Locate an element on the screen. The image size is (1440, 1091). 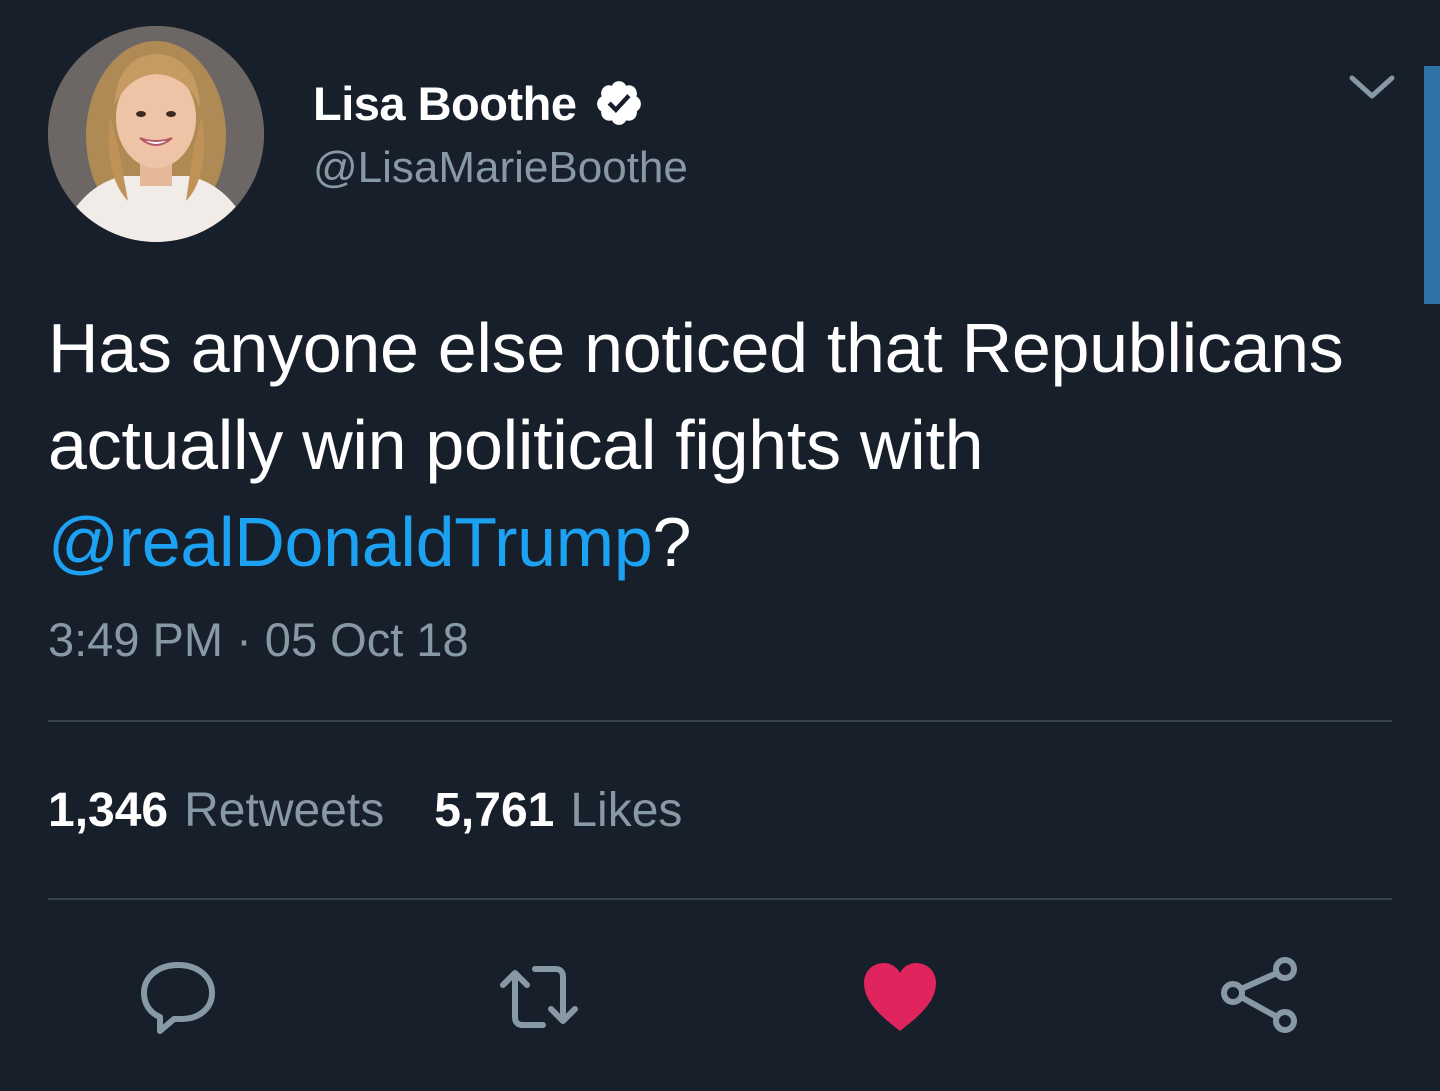
chevron-down-icon is located at coordinates (1372, 86).